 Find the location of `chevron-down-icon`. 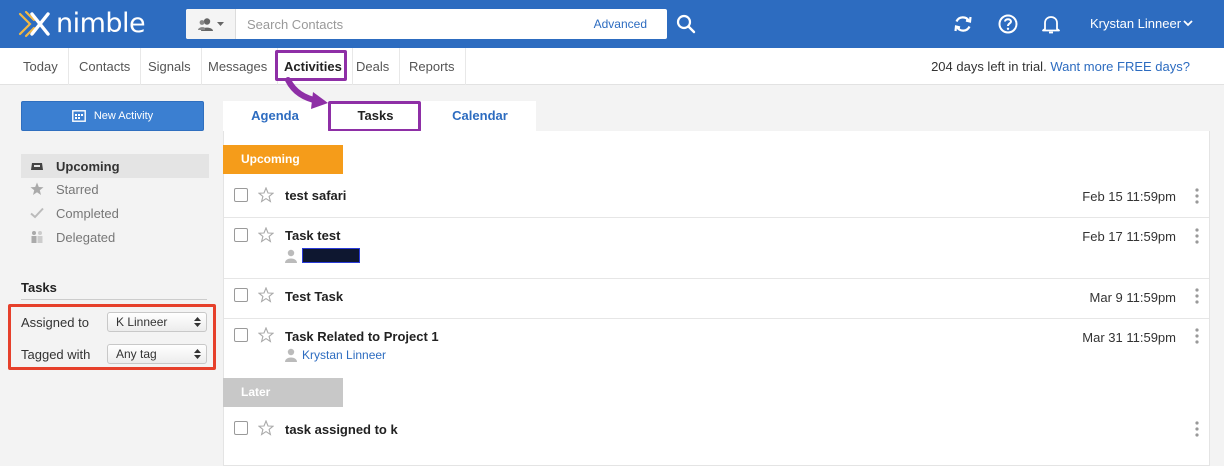

chevron-down-icon is located at coordinates (1188, 23).